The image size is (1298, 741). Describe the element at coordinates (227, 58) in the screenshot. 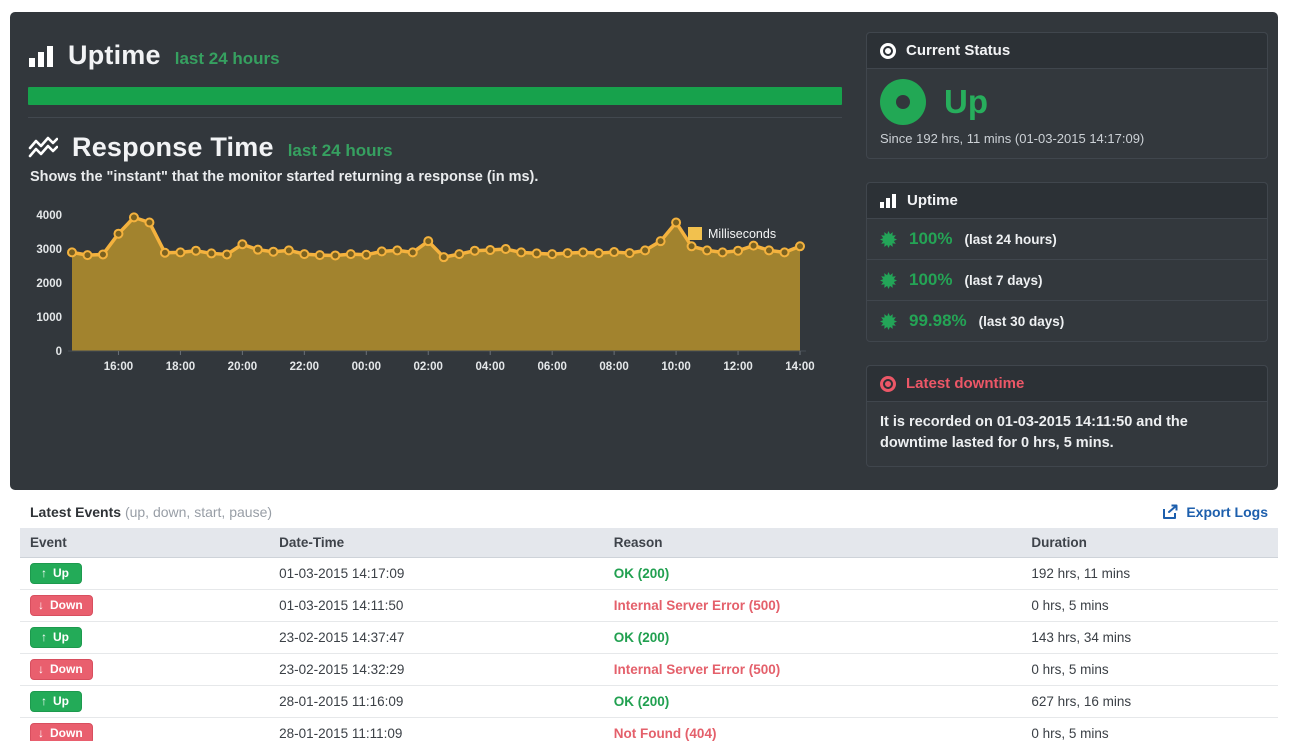

I see `uptime-subtitle: last 24 hours` at that location.